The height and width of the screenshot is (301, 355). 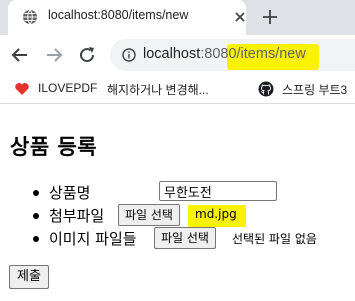 I want to click on back-arrow-icon, so click(x=20, y=55).